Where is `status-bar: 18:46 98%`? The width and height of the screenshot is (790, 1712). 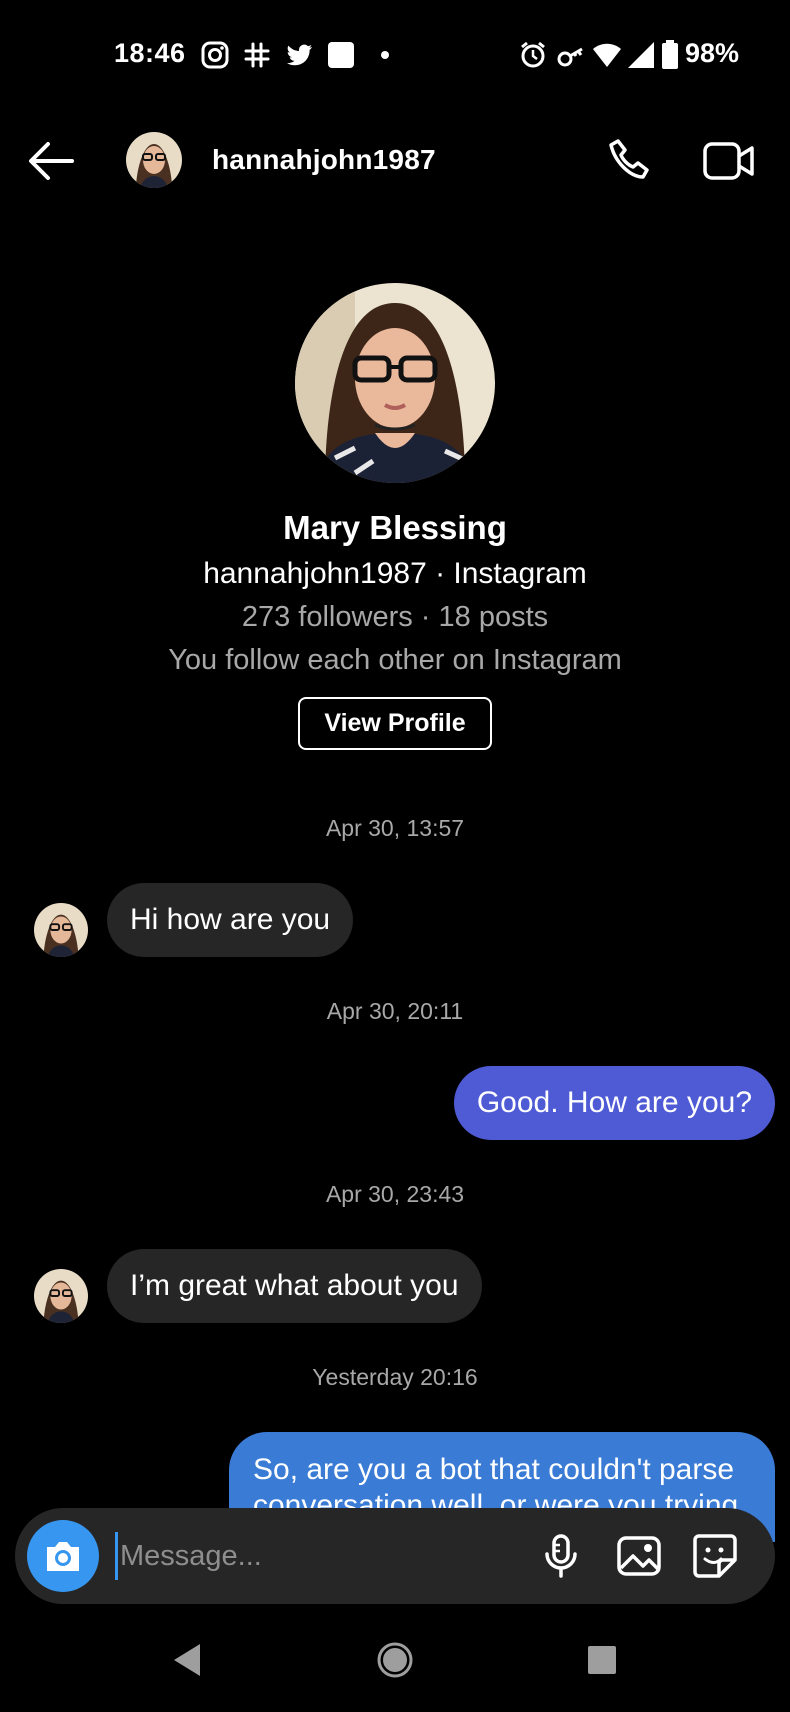
status-bar: 18:46 98% is located at coordinates (395, 55).